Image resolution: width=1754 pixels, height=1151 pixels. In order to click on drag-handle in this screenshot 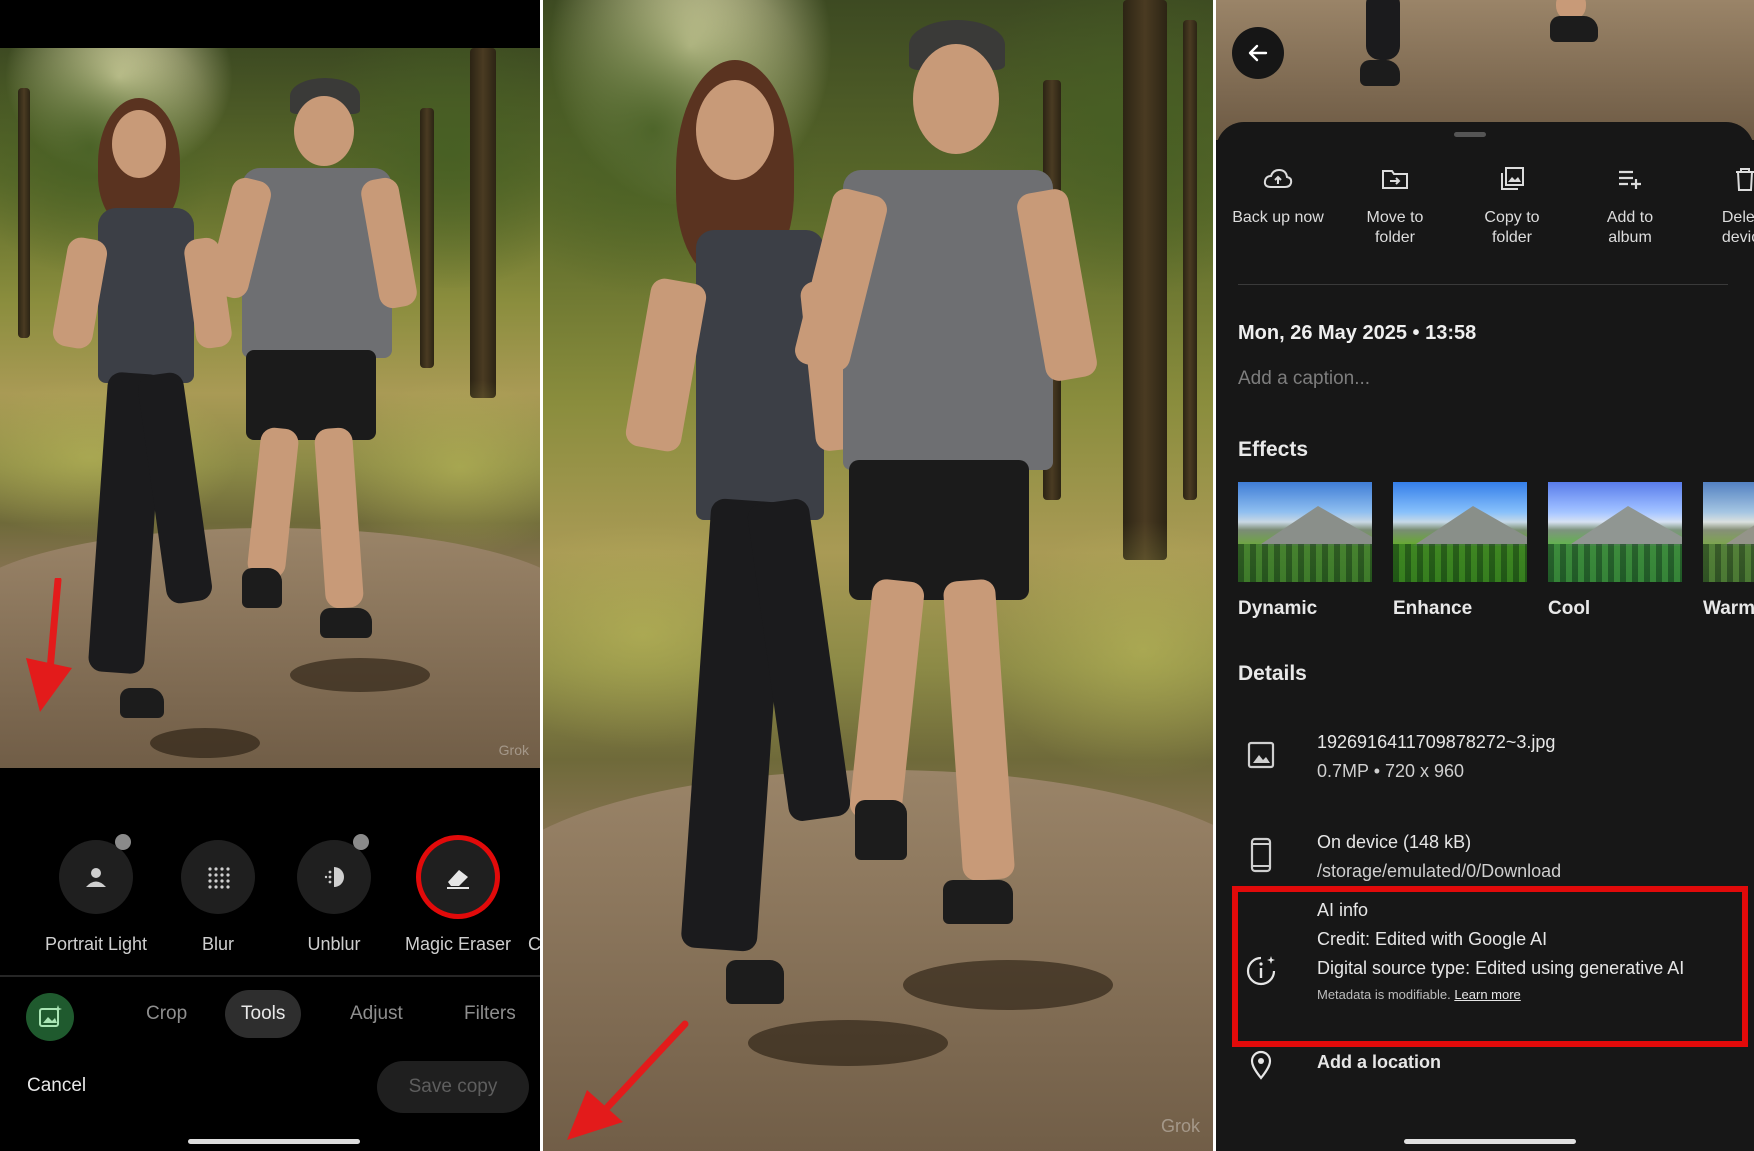, I will do `click(1470, 134)`.